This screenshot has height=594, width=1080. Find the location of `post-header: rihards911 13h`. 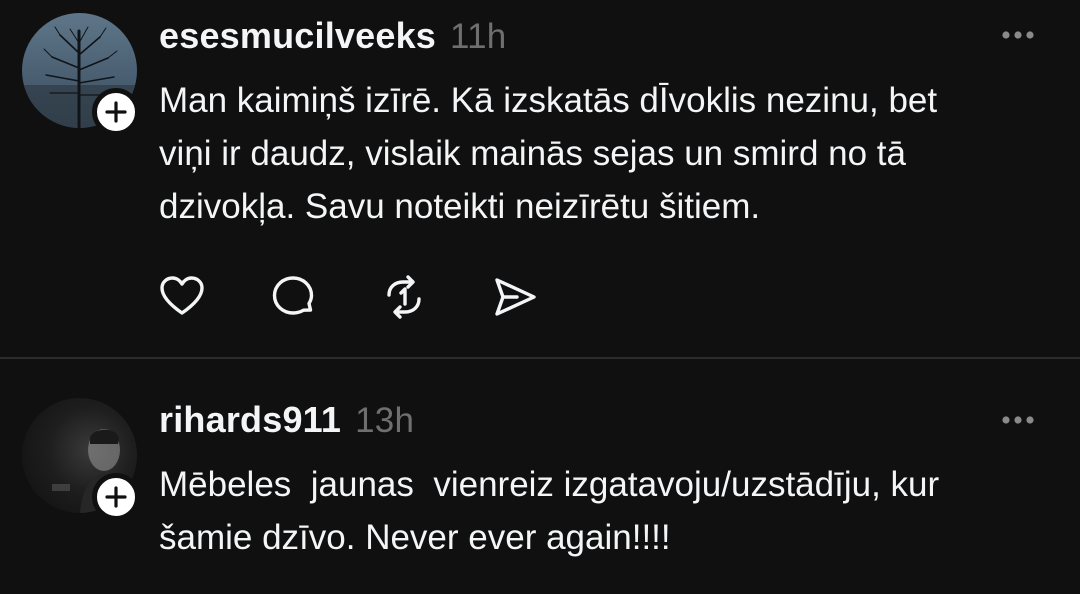

post-header: rihards911 13h is located at coordinates (286, 420).